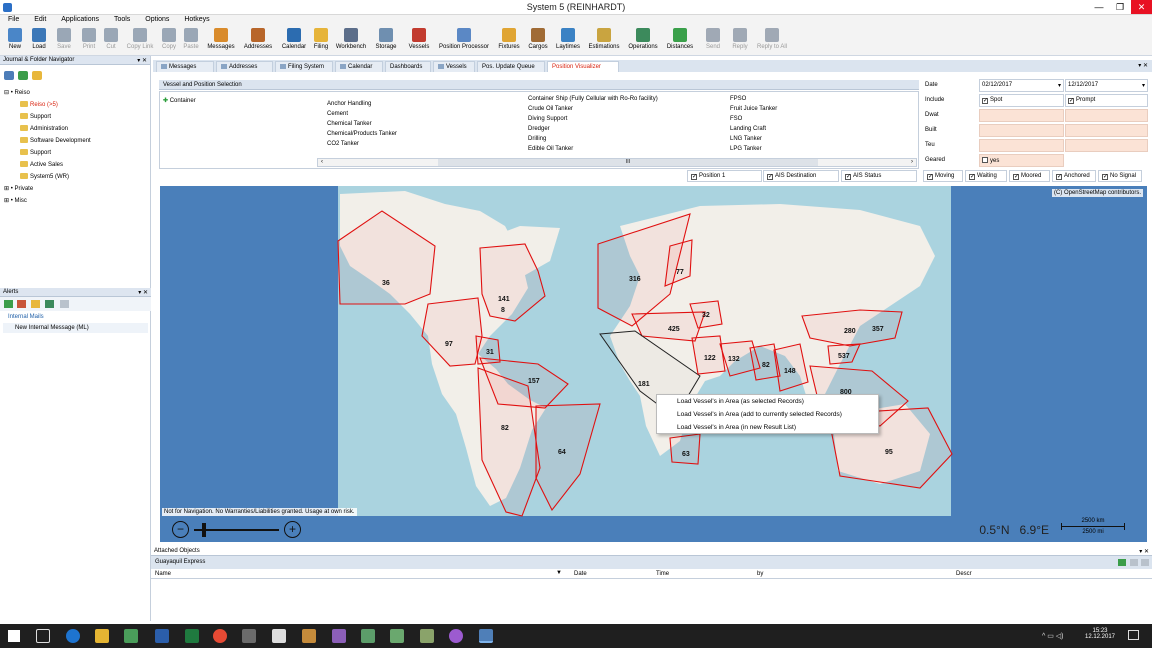 This screenshot has width=1152, height=648. What do you see at coordinates (131, 636) in the screenshot?
I see `store-icon` at bounding box center [131, 636].